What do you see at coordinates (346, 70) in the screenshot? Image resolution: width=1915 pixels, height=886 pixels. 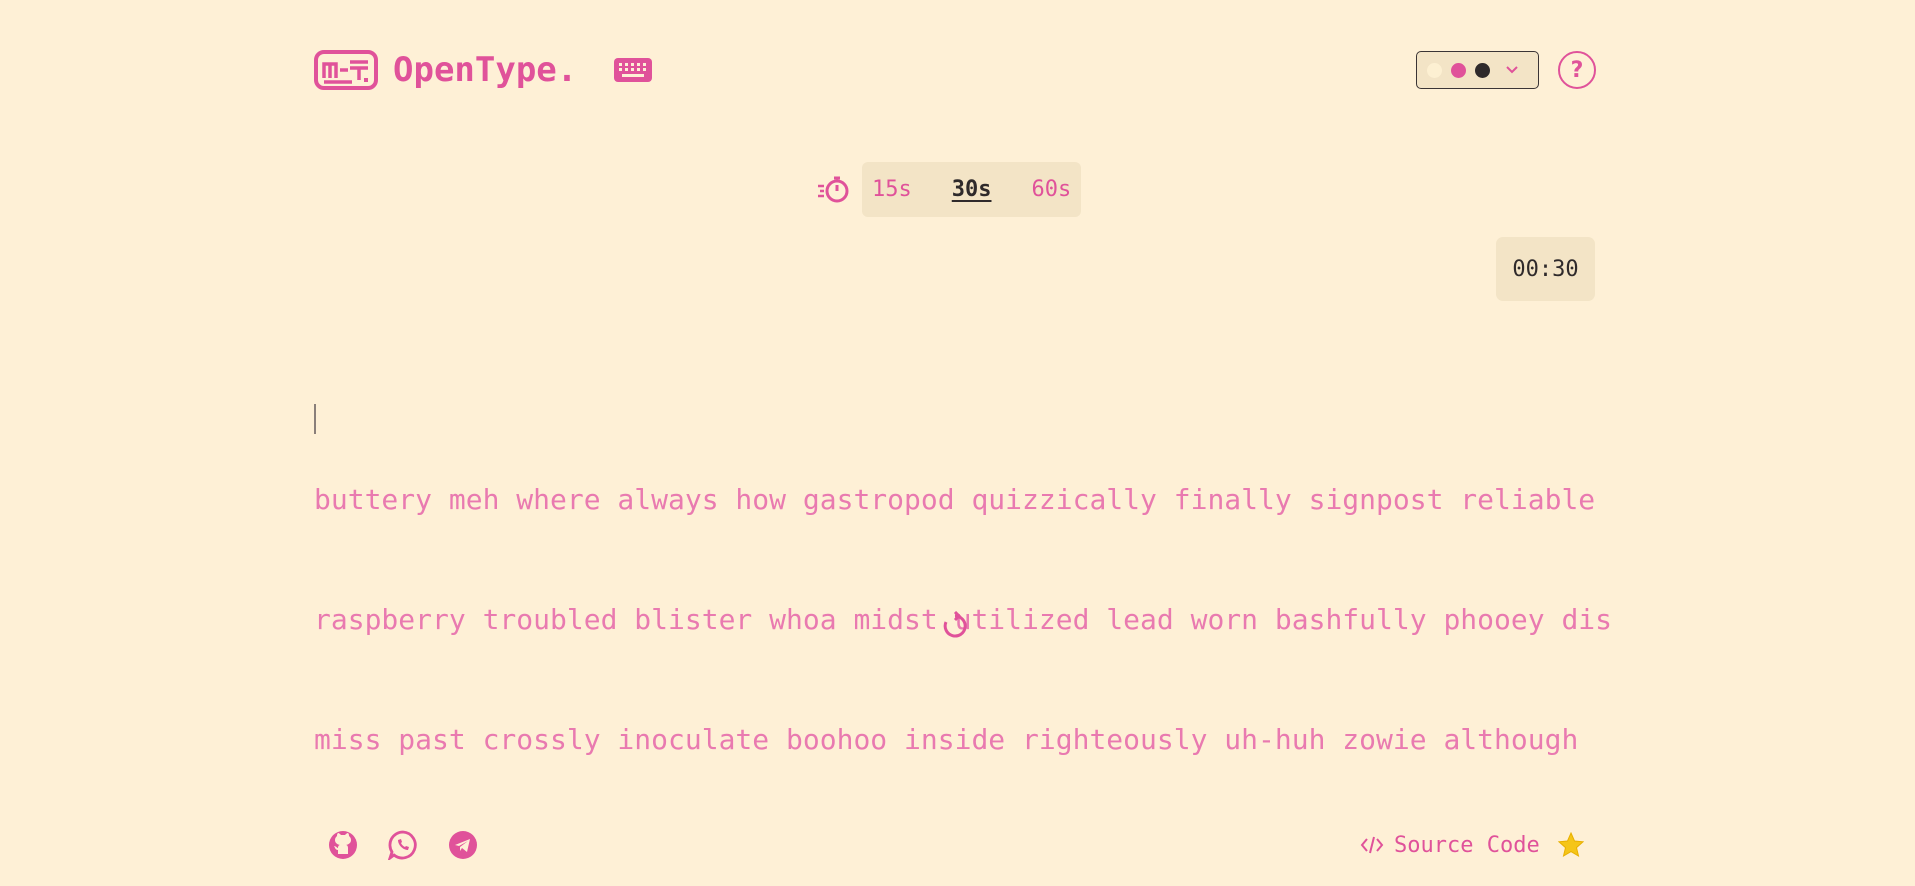 I see `keyboard-logo-icon` at bounding box center [346, 70].